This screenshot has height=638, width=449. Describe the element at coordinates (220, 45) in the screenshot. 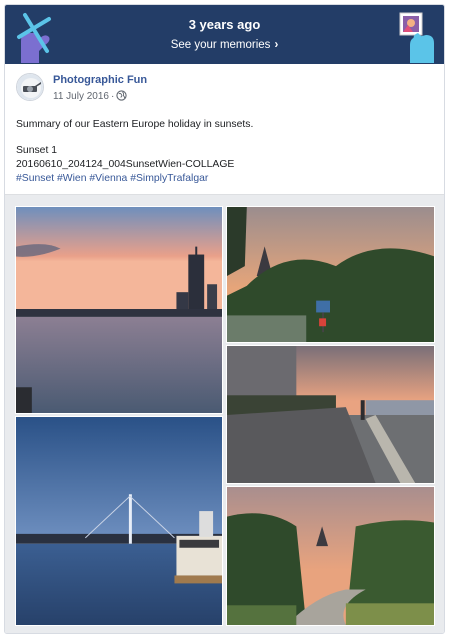

I see `see-memories-label: See your memories` at that location.